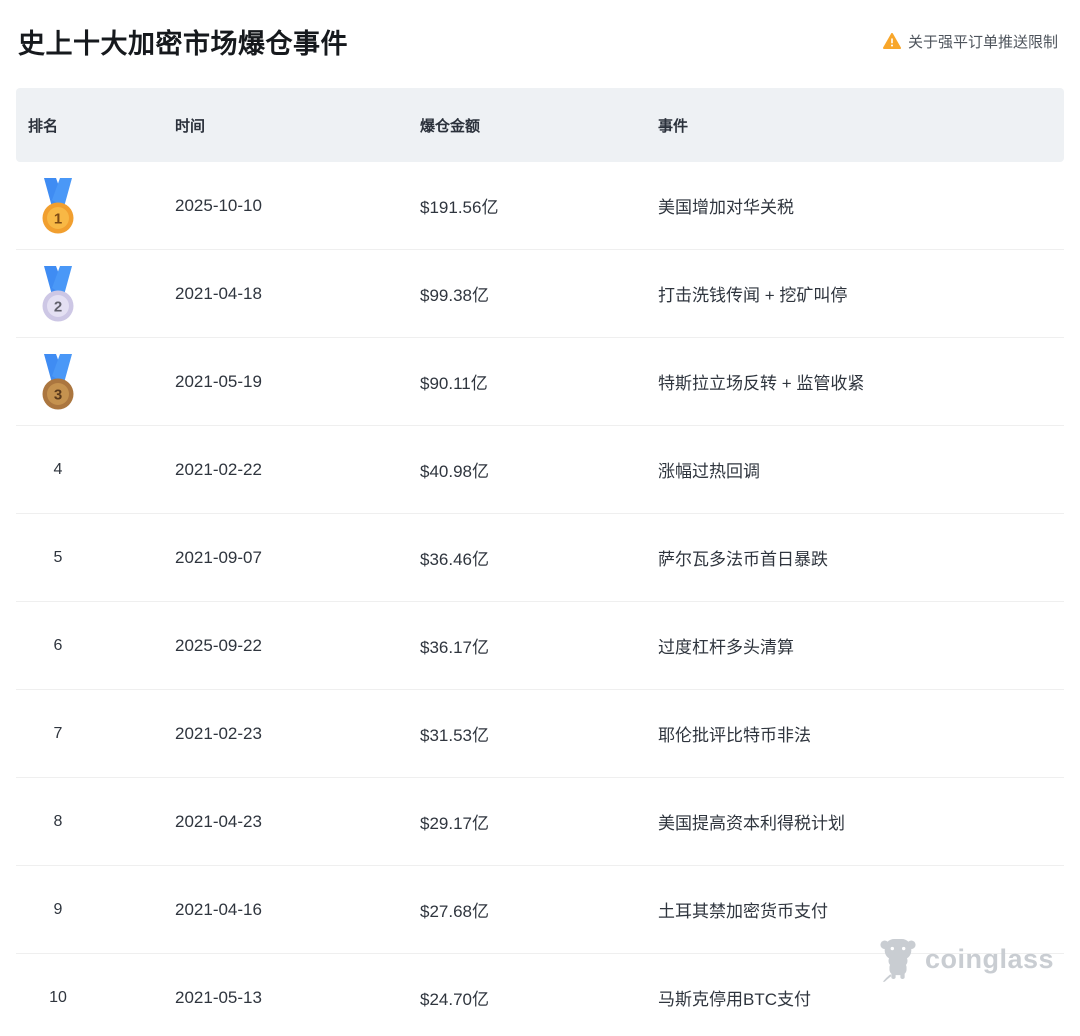 This screenshot has width=1080, height=1036. Describe the element at coordinates (538, 41) in the screenshot. I see `topbar: 史上十大加密市场爆仓事件 关于强平订单推送限制` at that location.